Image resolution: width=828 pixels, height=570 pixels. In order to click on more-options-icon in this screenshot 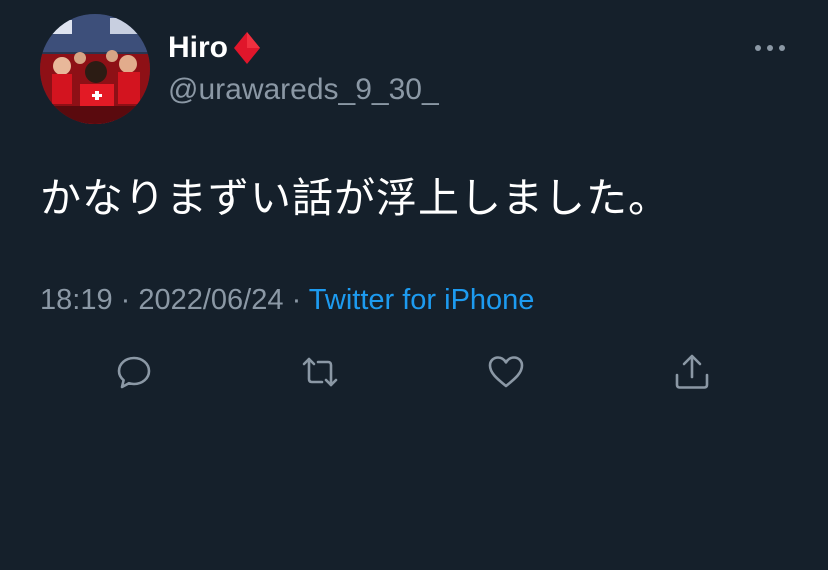, I will do `click(770, 48)`.